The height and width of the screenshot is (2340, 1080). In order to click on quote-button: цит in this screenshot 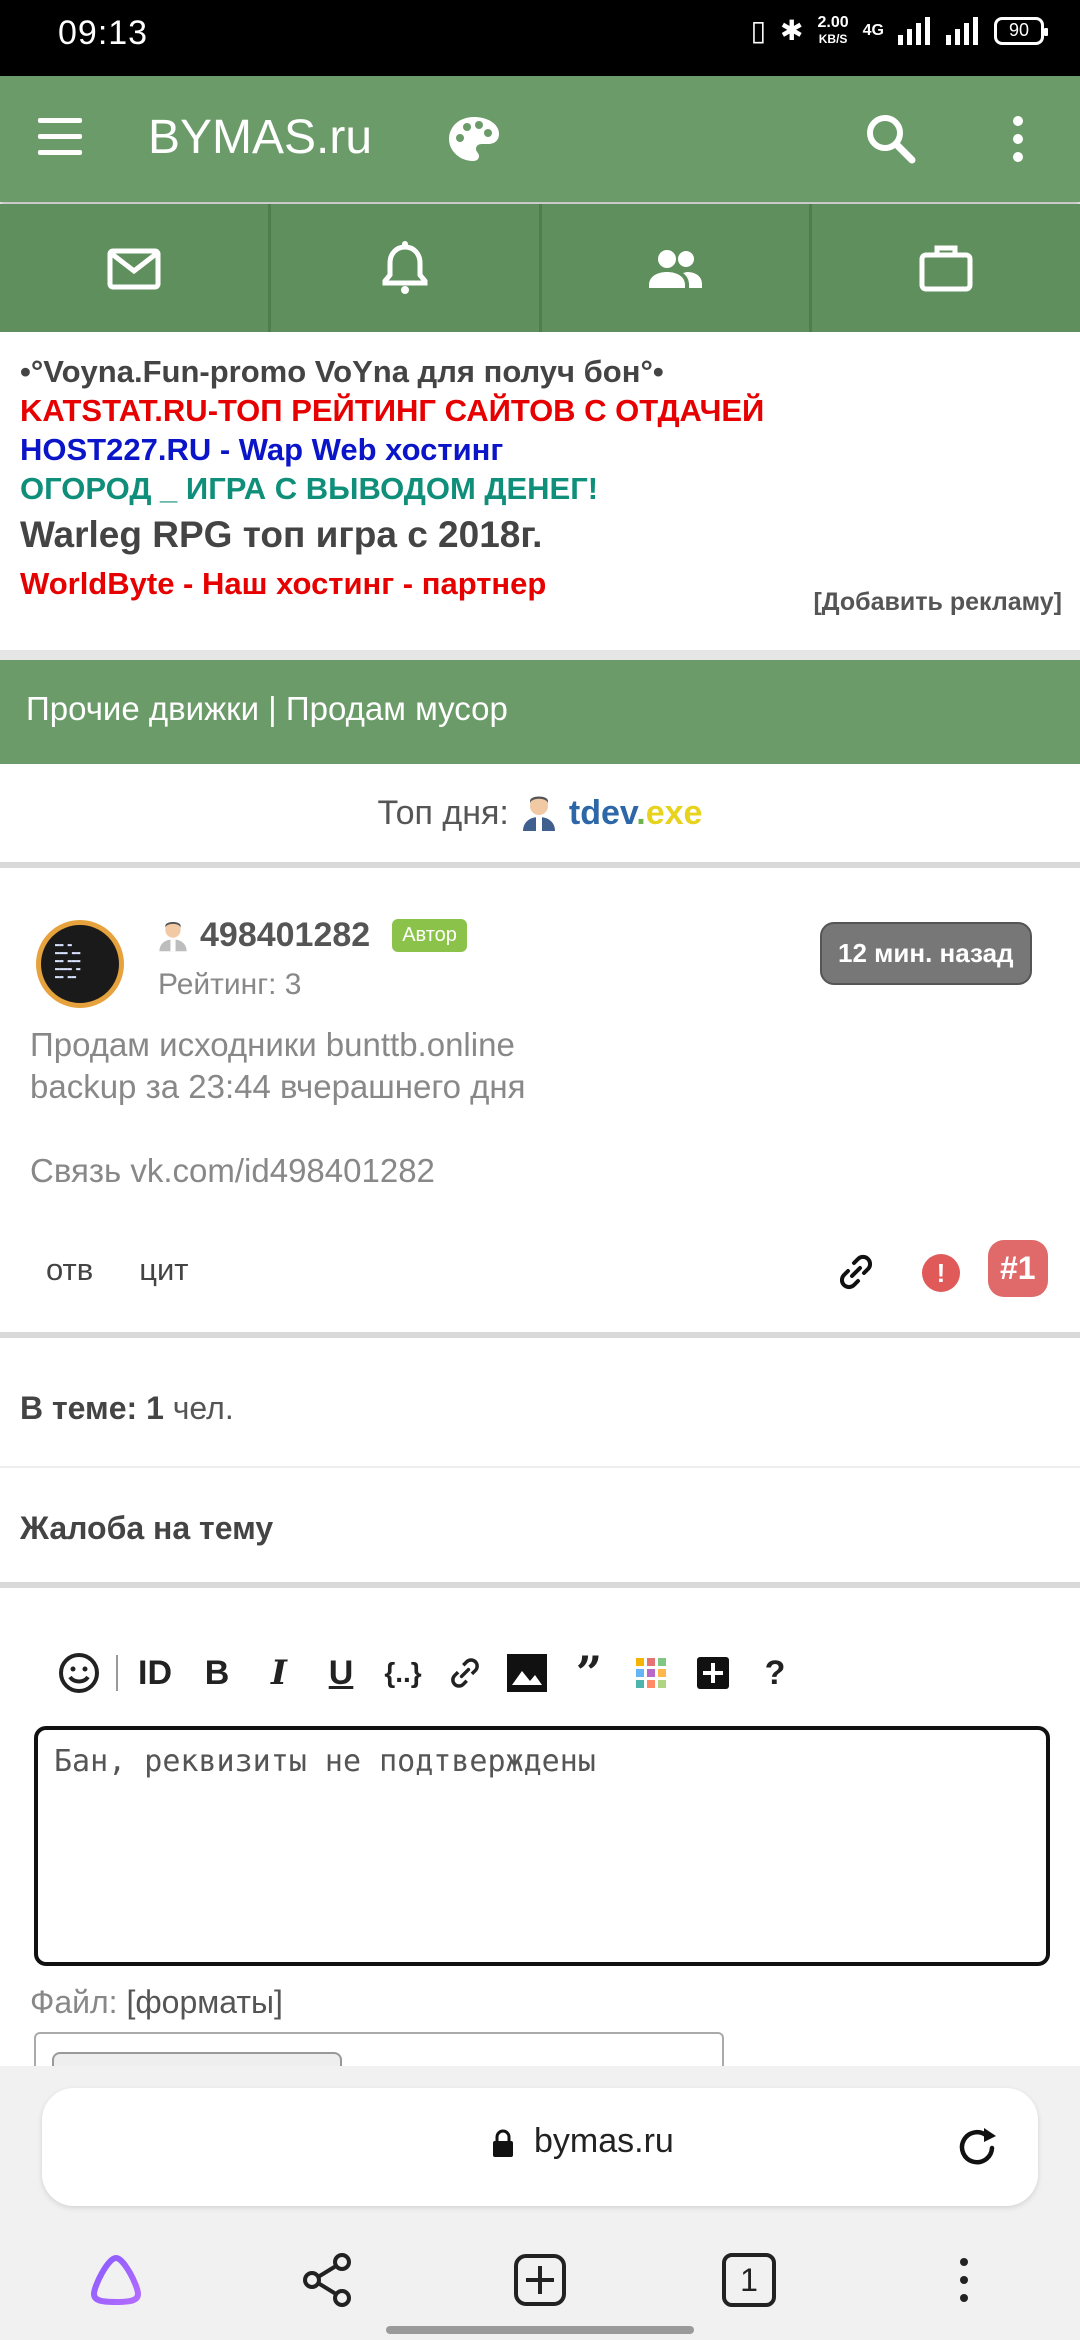, I will do `click(163, 1270)`.